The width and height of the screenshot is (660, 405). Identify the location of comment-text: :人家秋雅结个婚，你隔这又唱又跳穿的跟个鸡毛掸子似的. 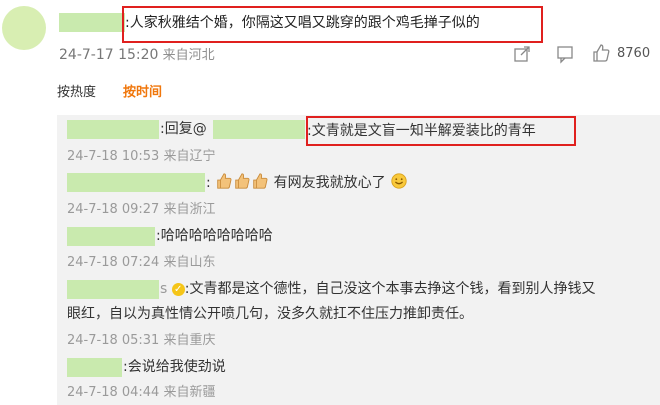
(302, 23).